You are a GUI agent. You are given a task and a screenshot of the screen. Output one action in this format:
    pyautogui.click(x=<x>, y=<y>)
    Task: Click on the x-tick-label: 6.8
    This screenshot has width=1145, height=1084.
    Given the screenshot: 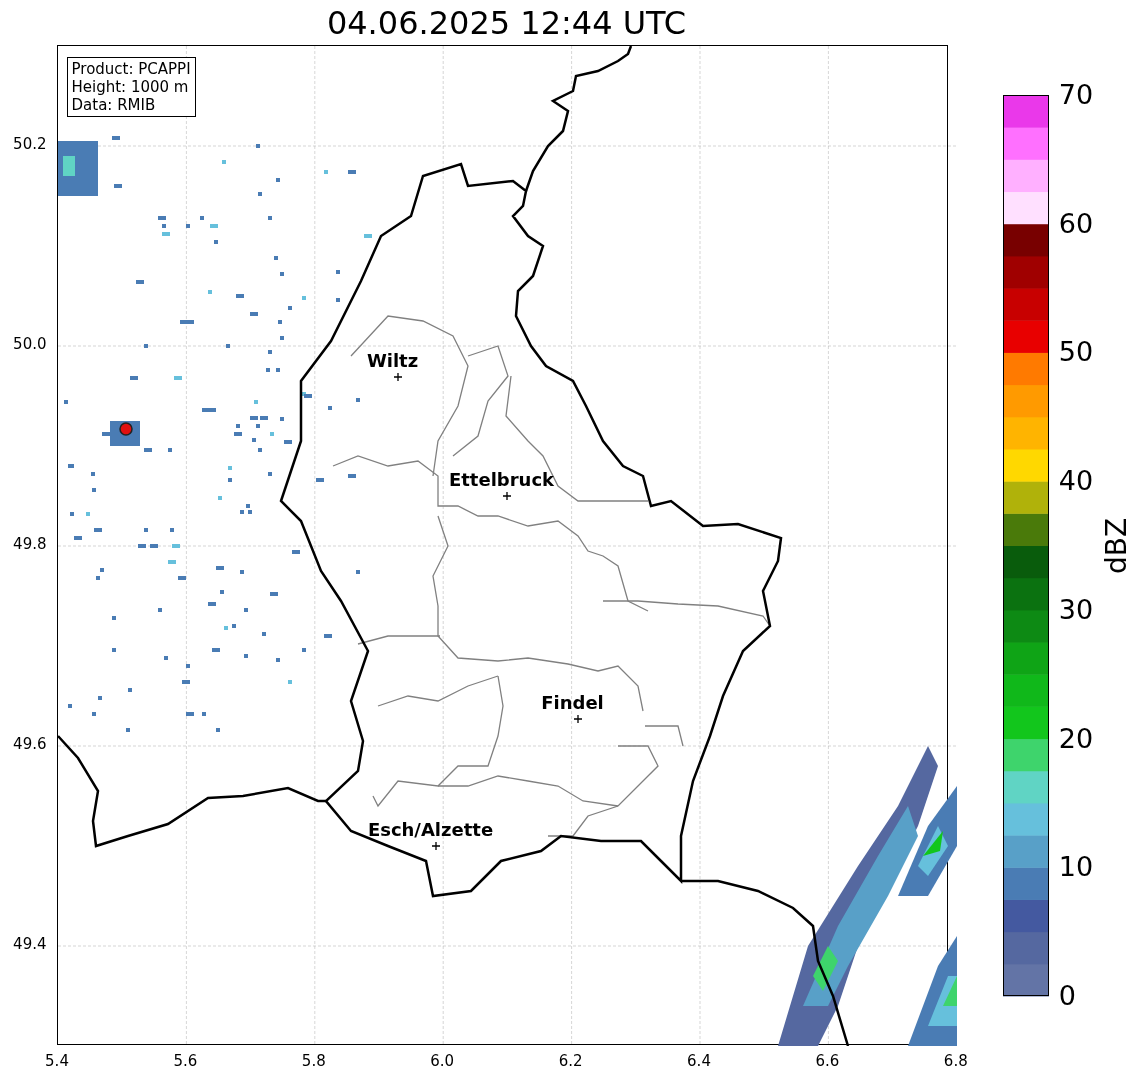 What is the action you would take?
    pyautogui.click(x=955, y=1061)
    